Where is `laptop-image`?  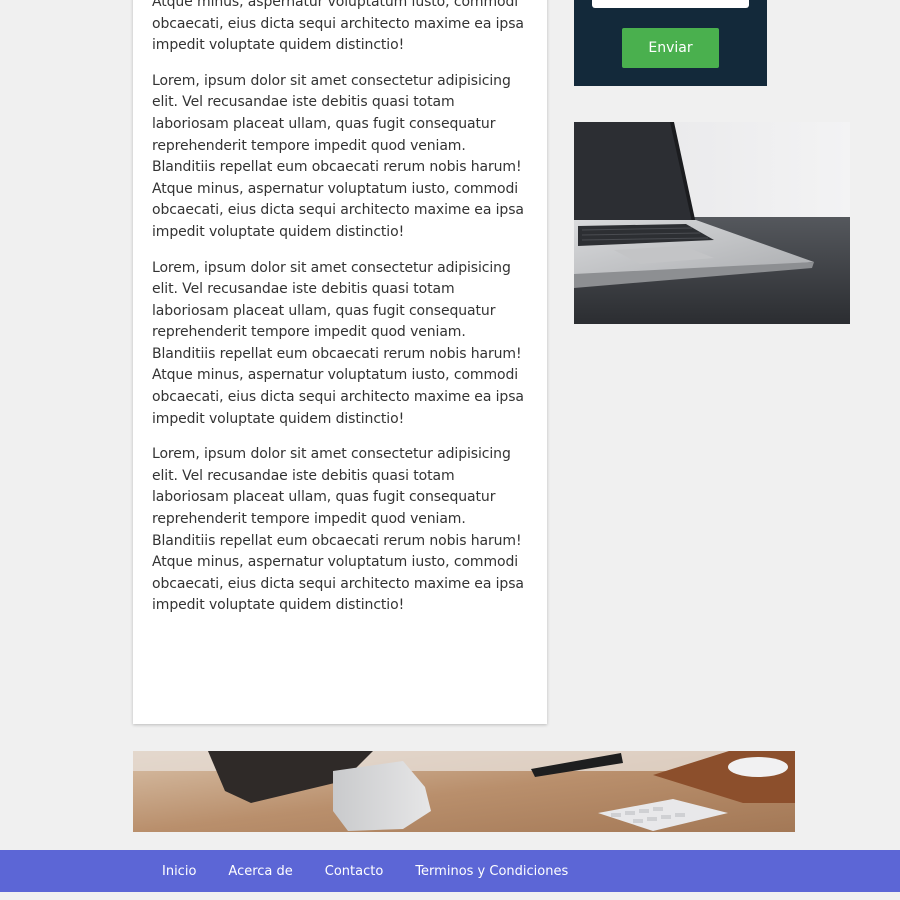
laptop-image is located at coordinates (712, 223).